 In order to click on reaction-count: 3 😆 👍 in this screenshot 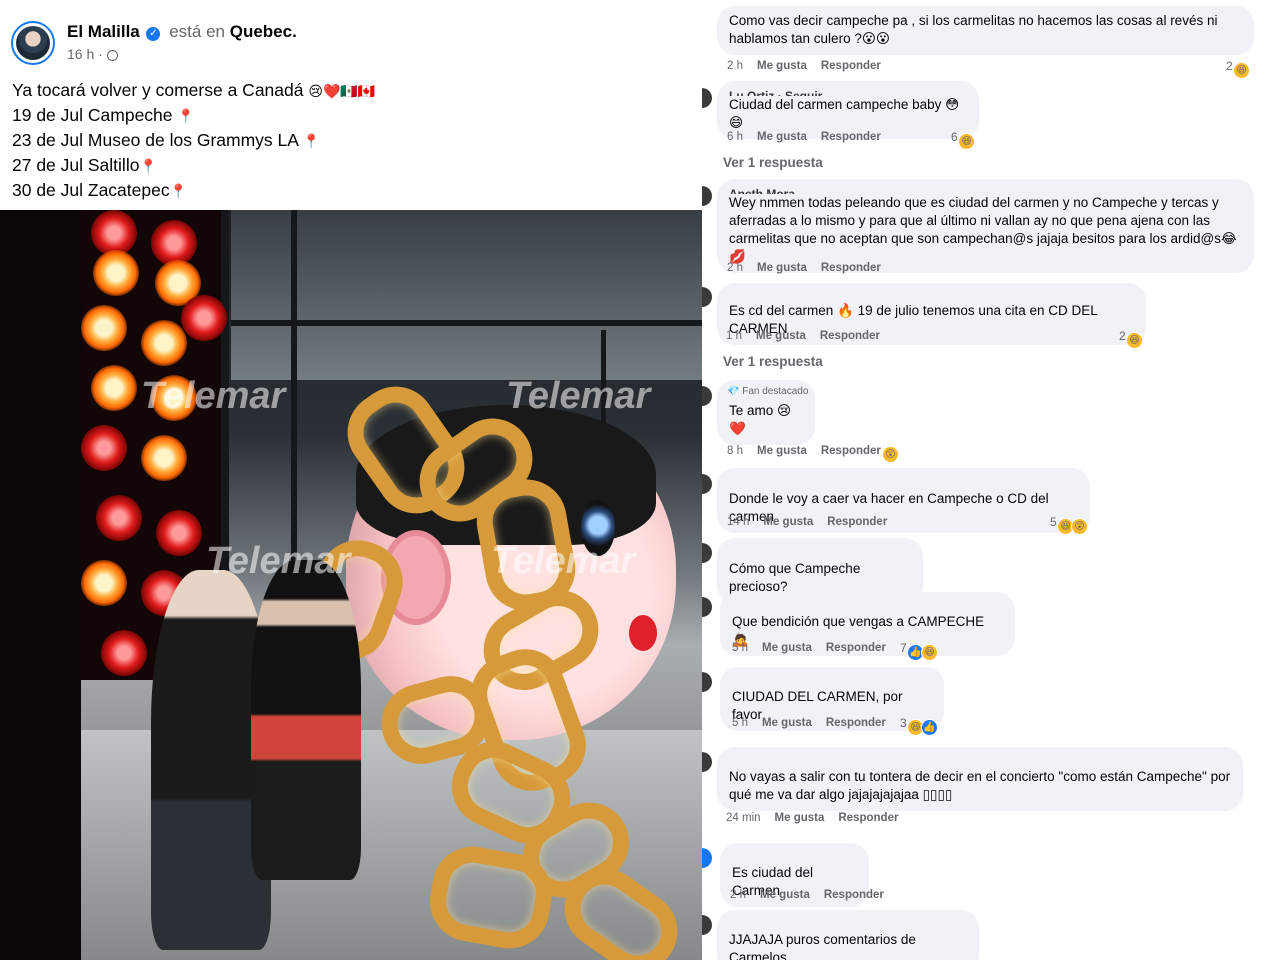, I will do `click(919, 726)`.